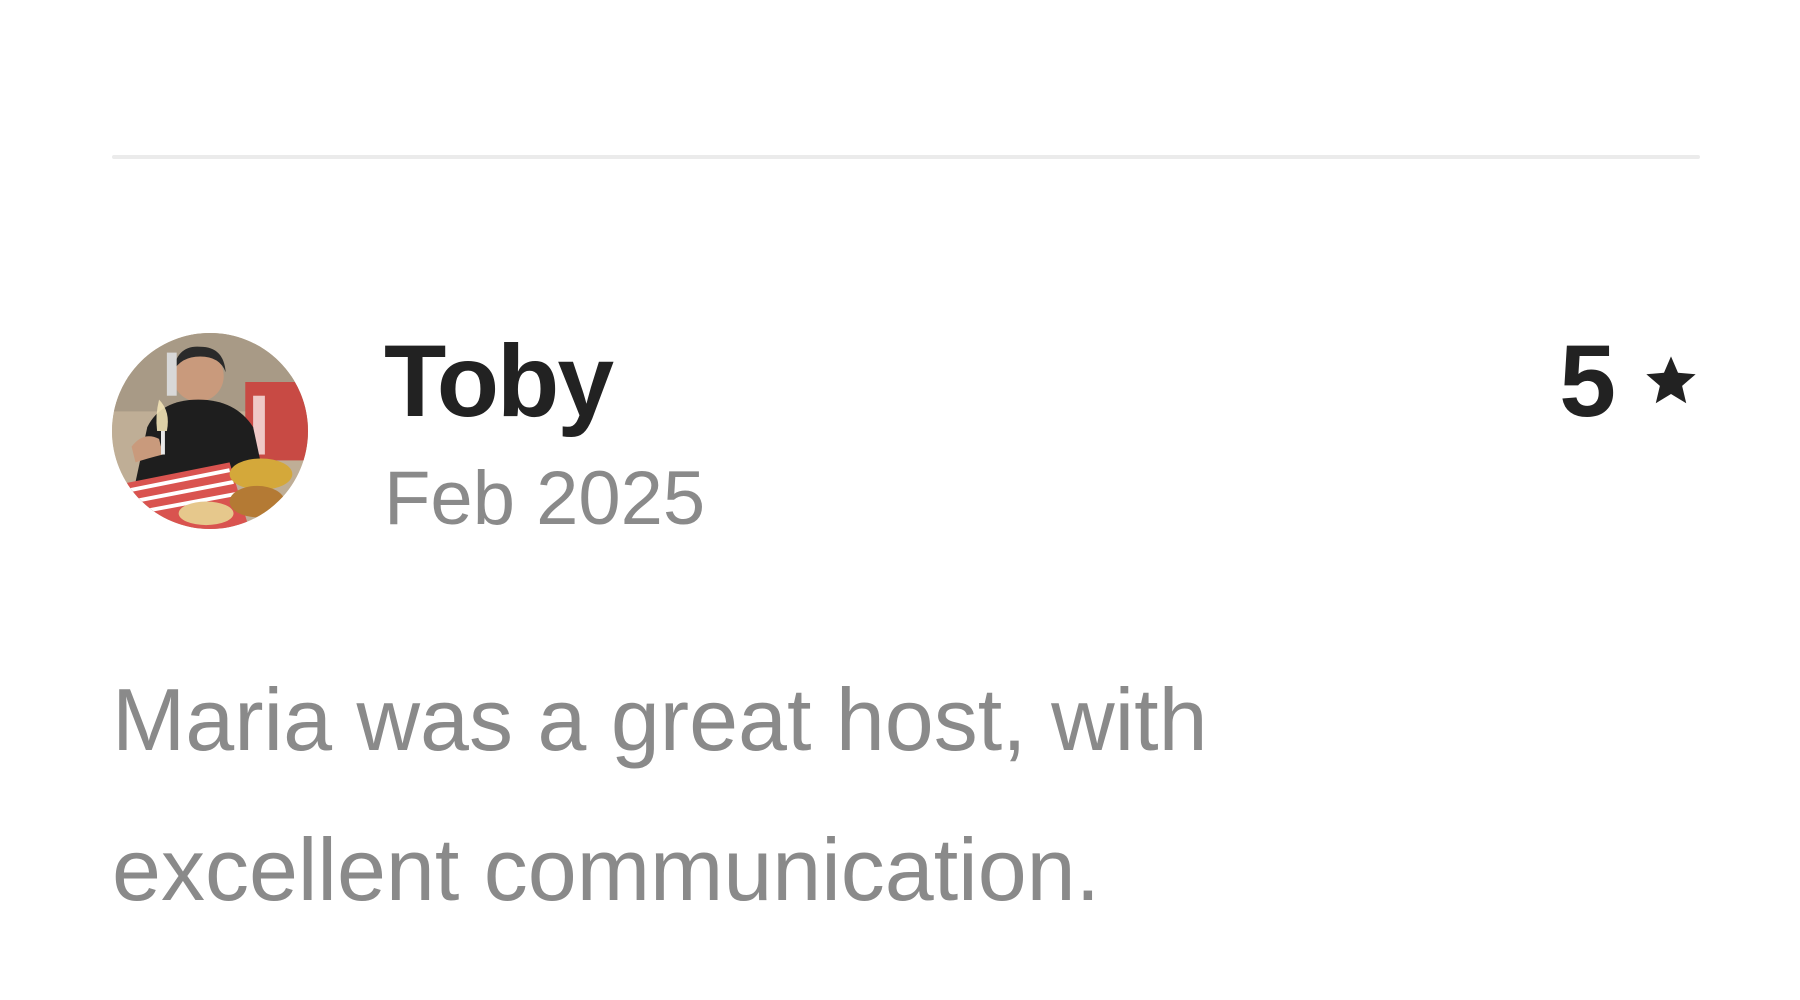 The image size is (1800, 1000). I want to click on reviewer-name: Toby, so click(499, 381).